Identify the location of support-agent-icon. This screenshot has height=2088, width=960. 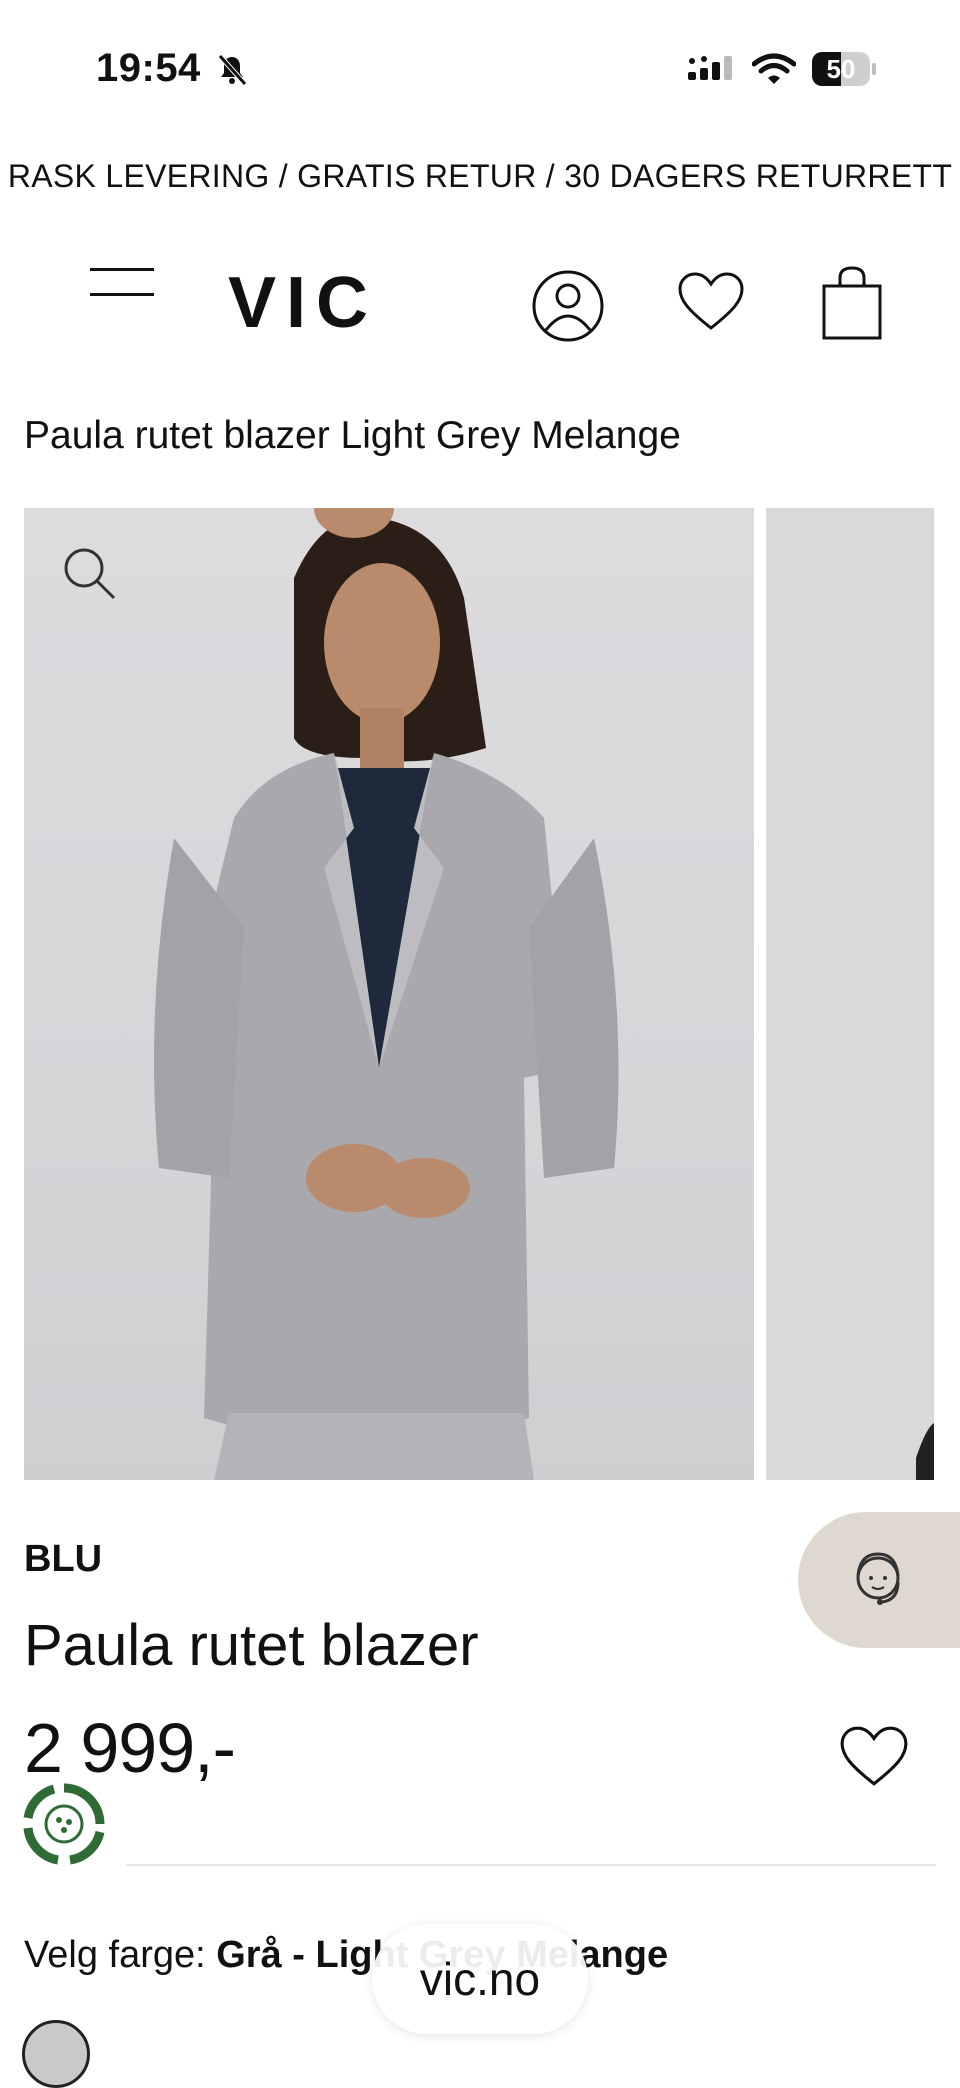
(878, 1578).